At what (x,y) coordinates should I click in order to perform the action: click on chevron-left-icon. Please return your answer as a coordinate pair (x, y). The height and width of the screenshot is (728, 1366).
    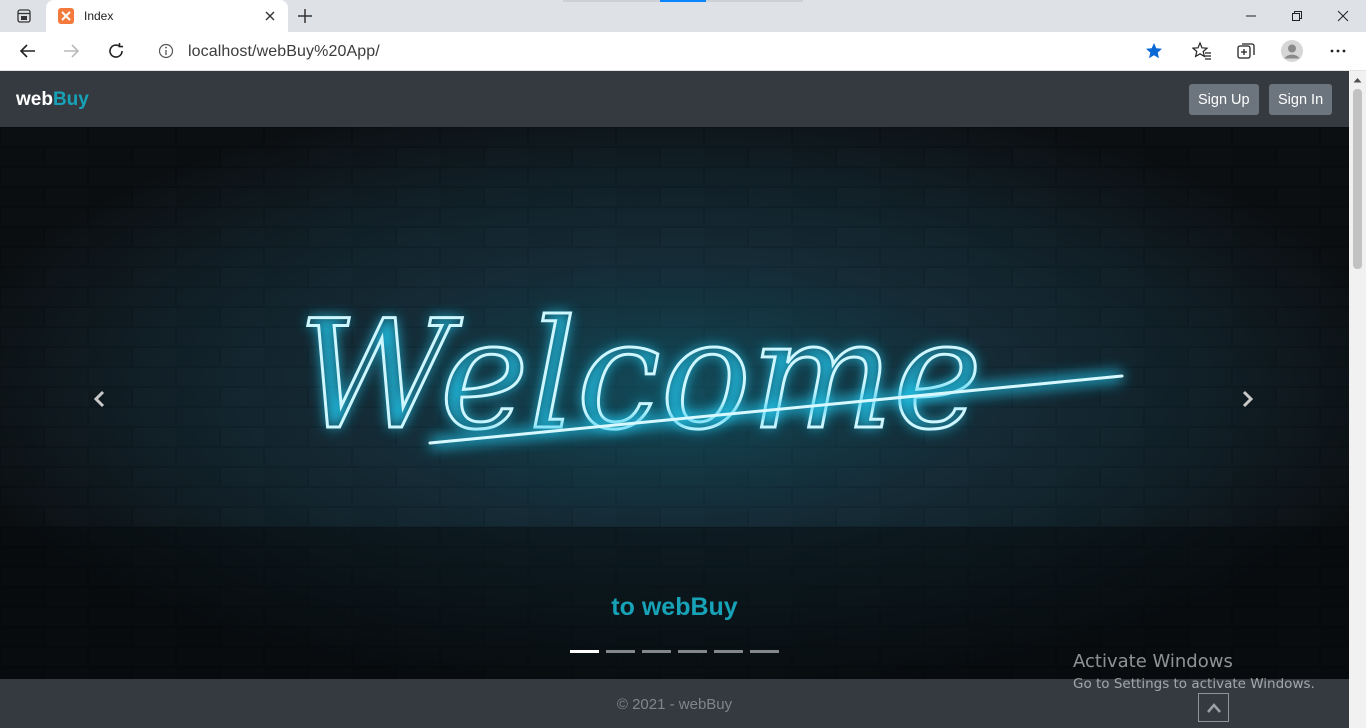
    Looking at the image, I should click on (99, 399).